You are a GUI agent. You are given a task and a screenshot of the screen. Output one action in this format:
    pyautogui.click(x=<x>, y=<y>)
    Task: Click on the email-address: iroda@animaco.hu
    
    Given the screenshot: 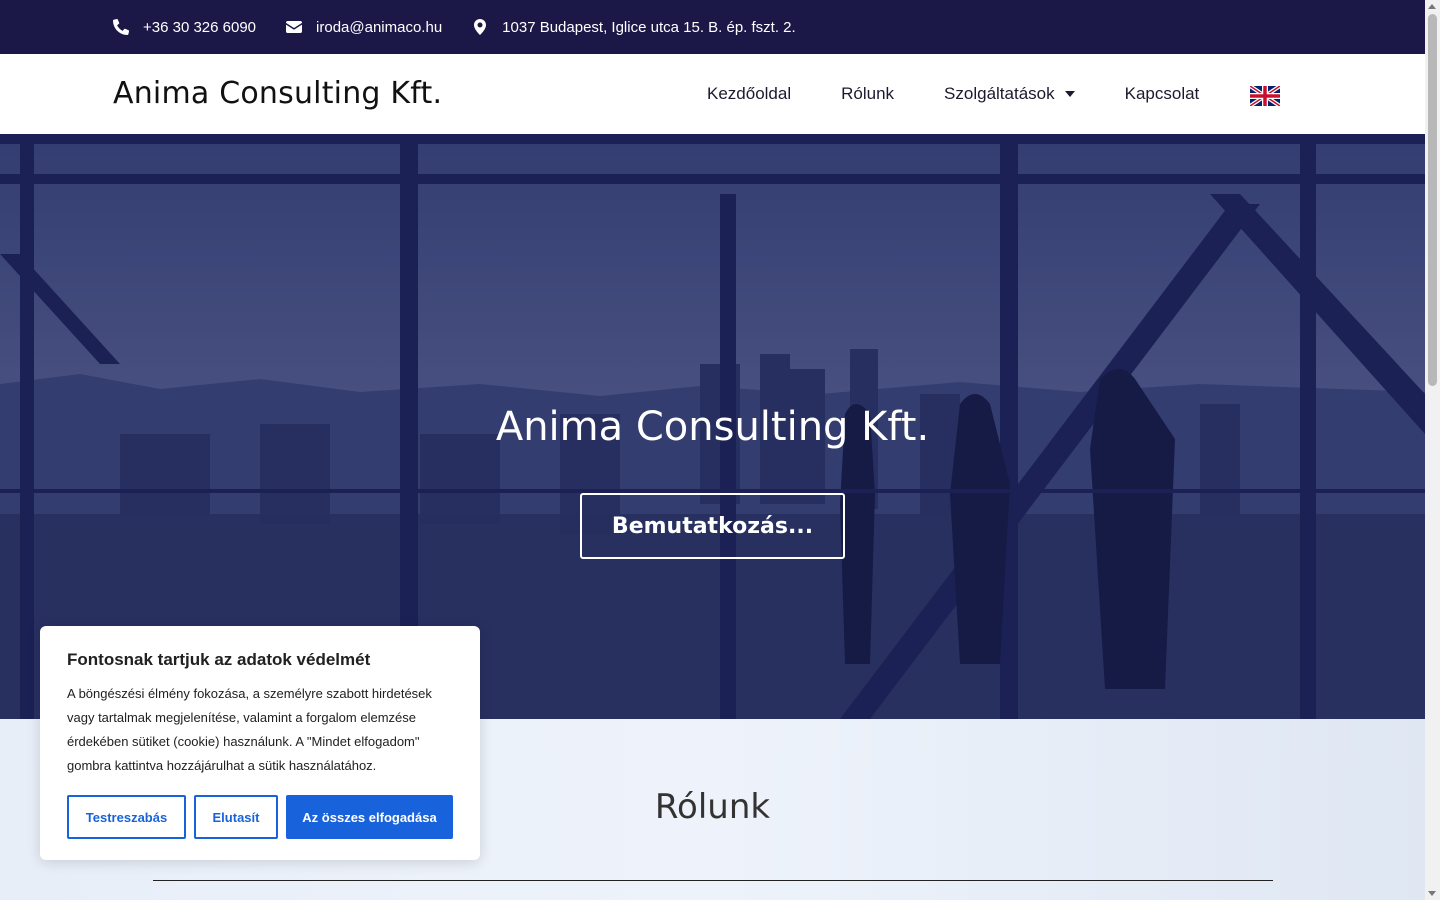 What is the action you would take?
    pyautogui.click(x=379, y=27)
    